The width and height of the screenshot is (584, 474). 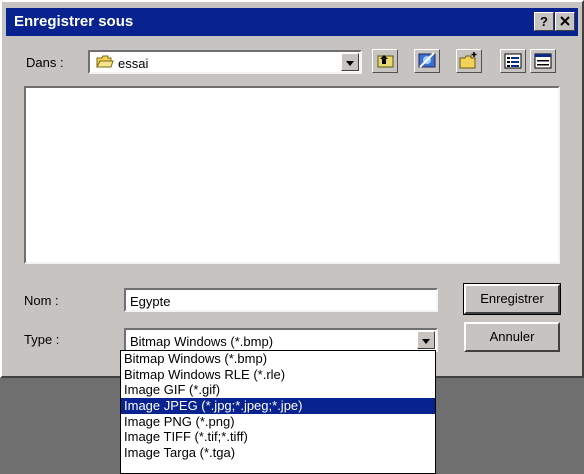 What do you see at coordinates (74, 21) in the screenshot?
I see `window-title: Enregistrer sous` at bounding box center [74, 21].